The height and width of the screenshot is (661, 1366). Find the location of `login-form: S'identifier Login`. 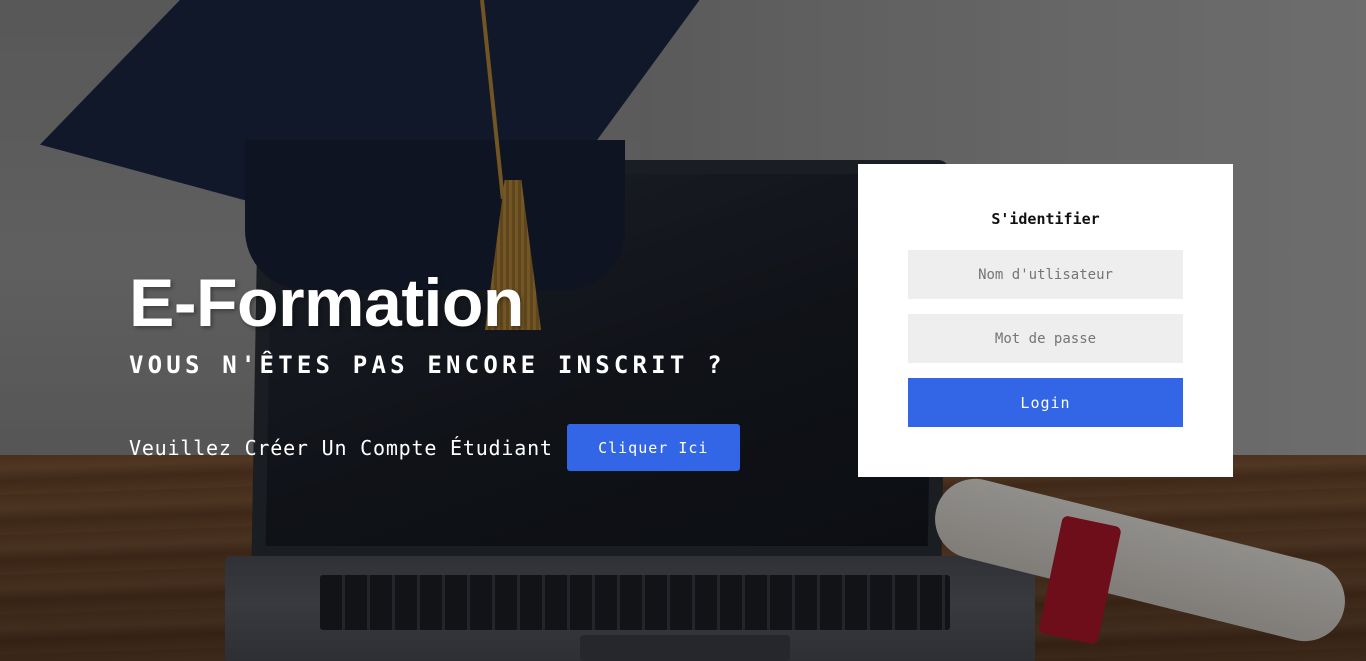

login-form: S'identifier Login is located at coordinates (1045, 320).